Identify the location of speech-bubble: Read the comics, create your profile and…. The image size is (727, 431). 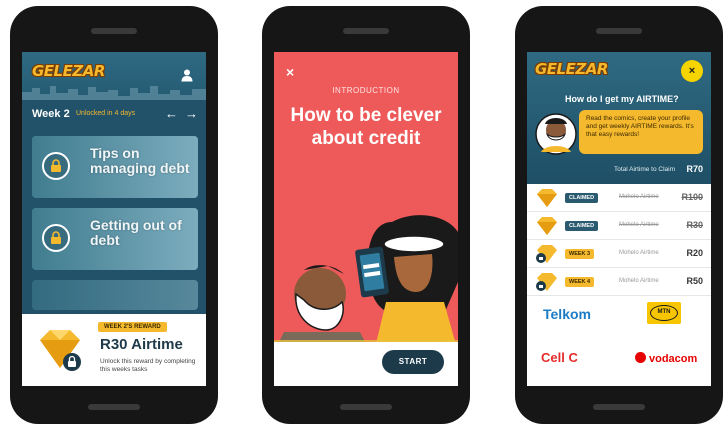
(641, 132).